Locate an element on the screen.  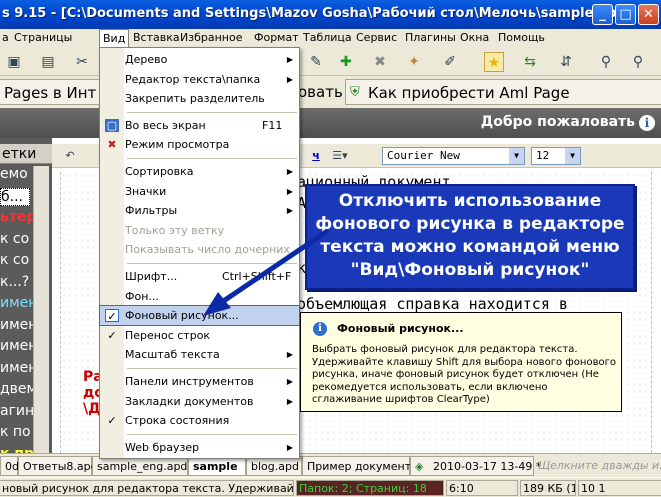
menu-item-11: Показывать число дочерних is located at coordinates (199, 249).